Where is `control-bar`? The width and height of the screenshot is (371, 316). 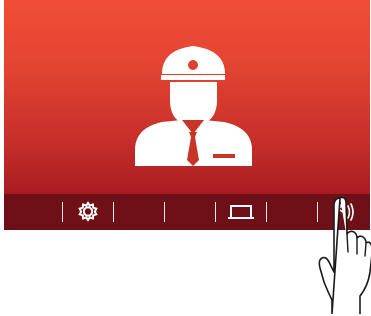
control-bar is located at coordinates (187, 212).